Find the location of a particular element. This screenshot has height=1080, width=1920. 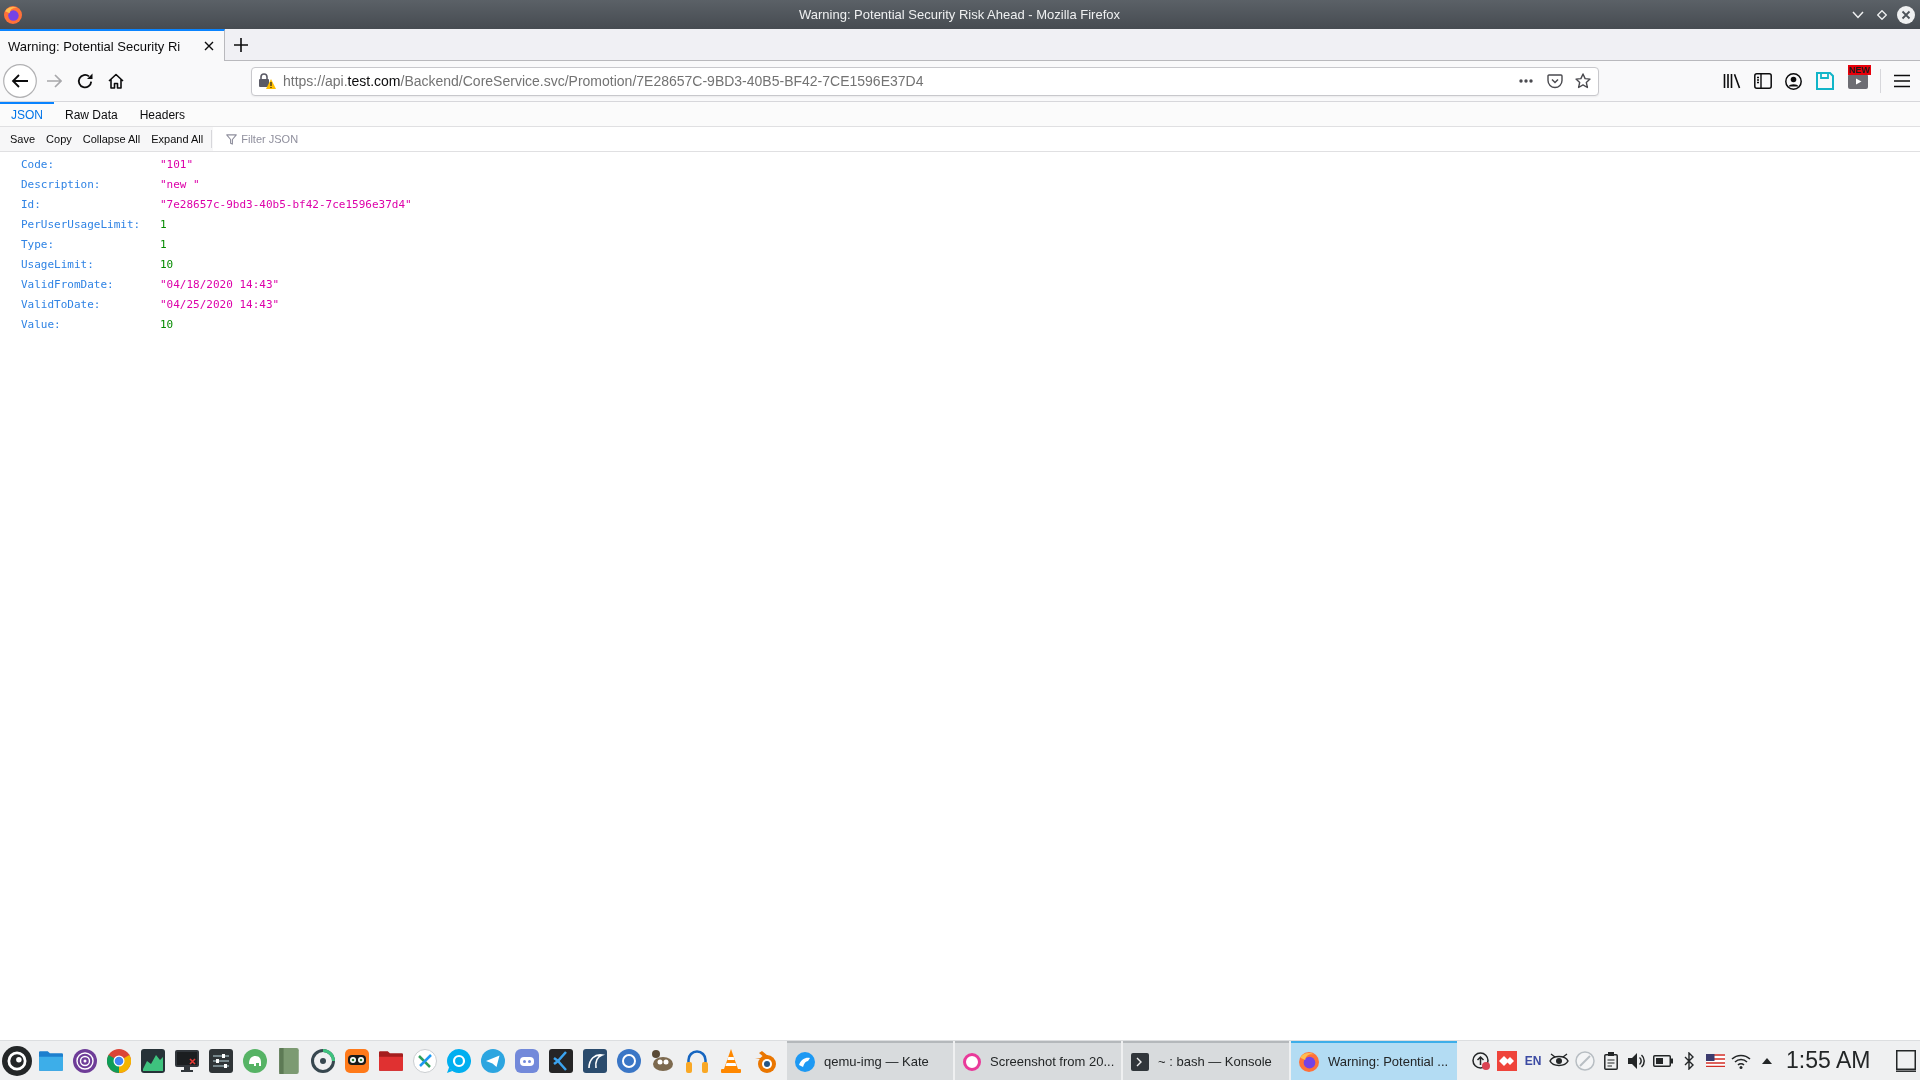

json-value: "04/25/2020 14:43" is located at coordinates (220, 304).